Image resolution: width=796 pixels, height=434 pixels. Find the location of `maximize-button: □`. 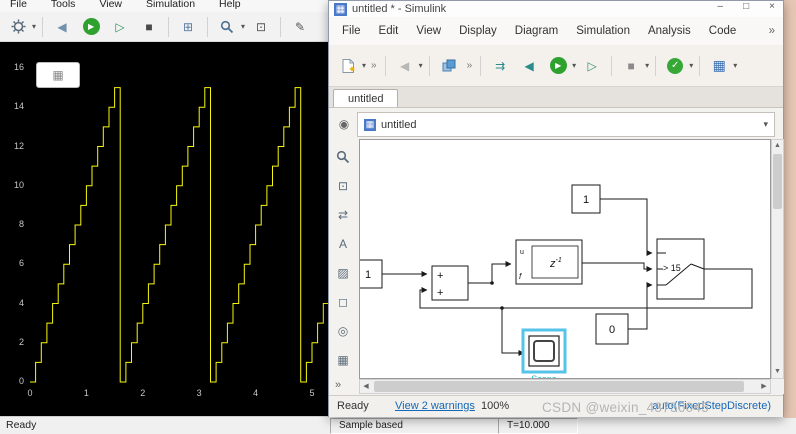

maximize-button: □ is located at coordinates (746, 6).